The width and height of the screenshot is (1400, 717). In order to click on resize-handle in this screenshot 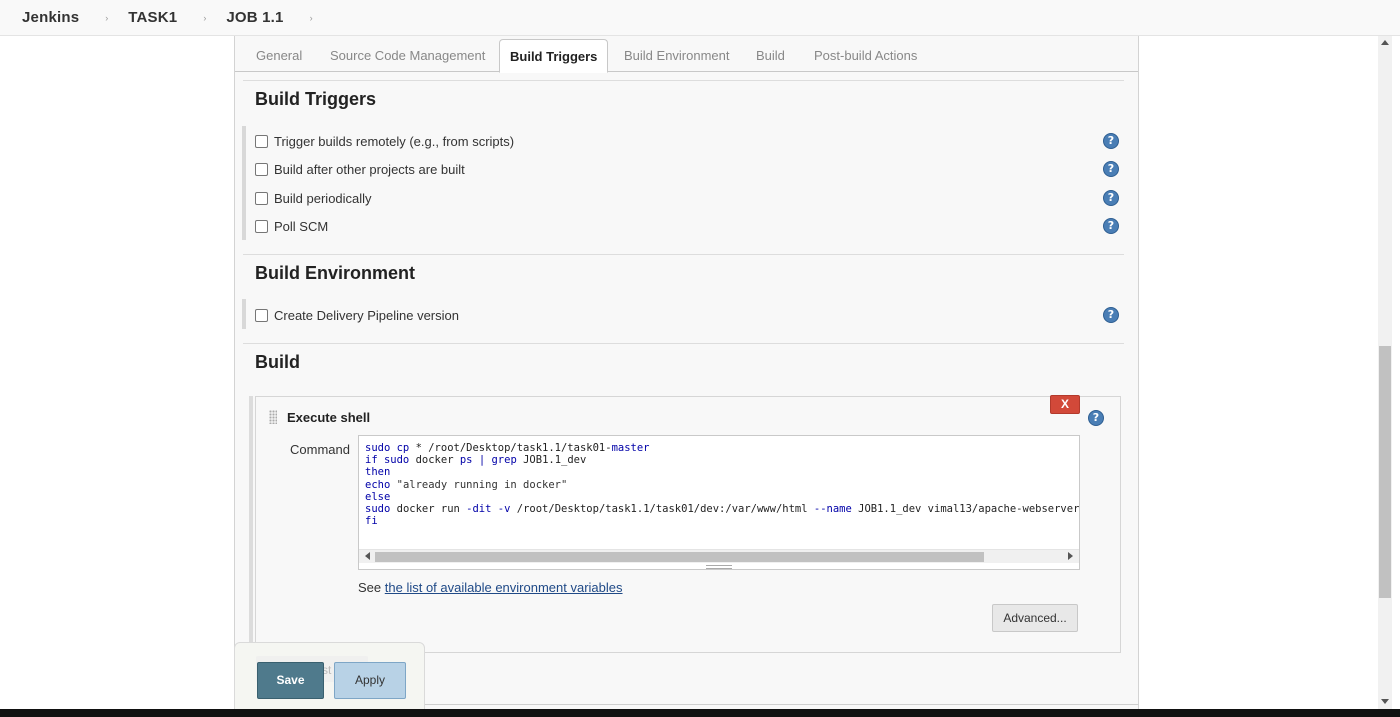, I will do `click(719, 567)`.